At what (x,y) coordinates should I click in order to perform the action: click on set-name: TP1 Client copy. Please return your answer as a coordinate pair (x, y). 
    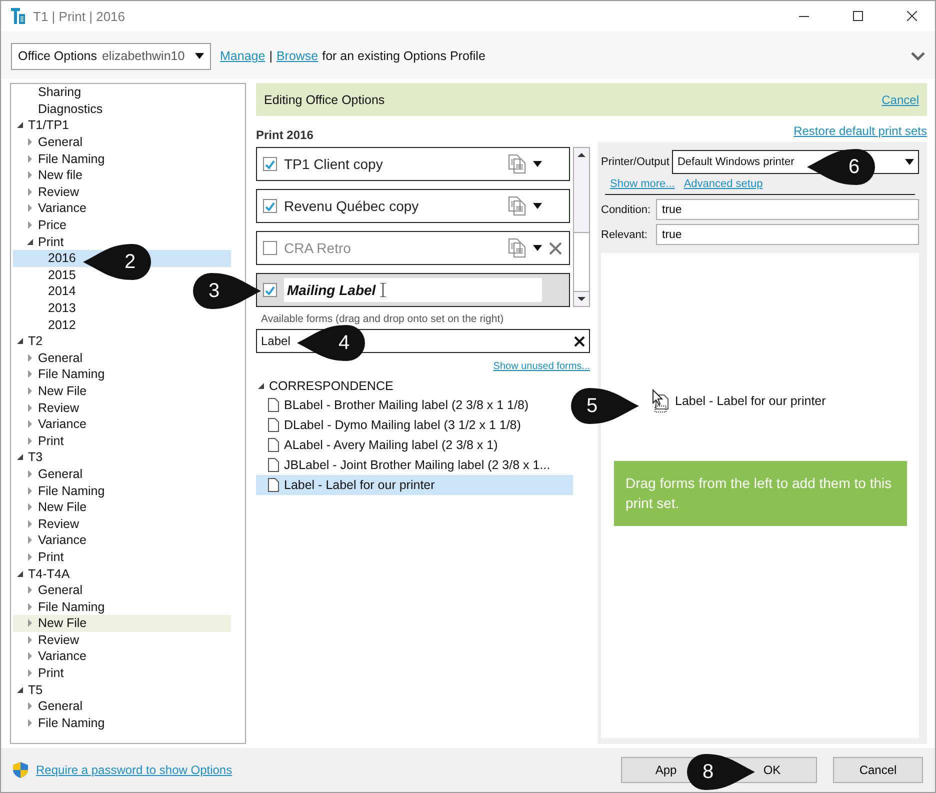
    Looking at the image, I should click on (334, 164).